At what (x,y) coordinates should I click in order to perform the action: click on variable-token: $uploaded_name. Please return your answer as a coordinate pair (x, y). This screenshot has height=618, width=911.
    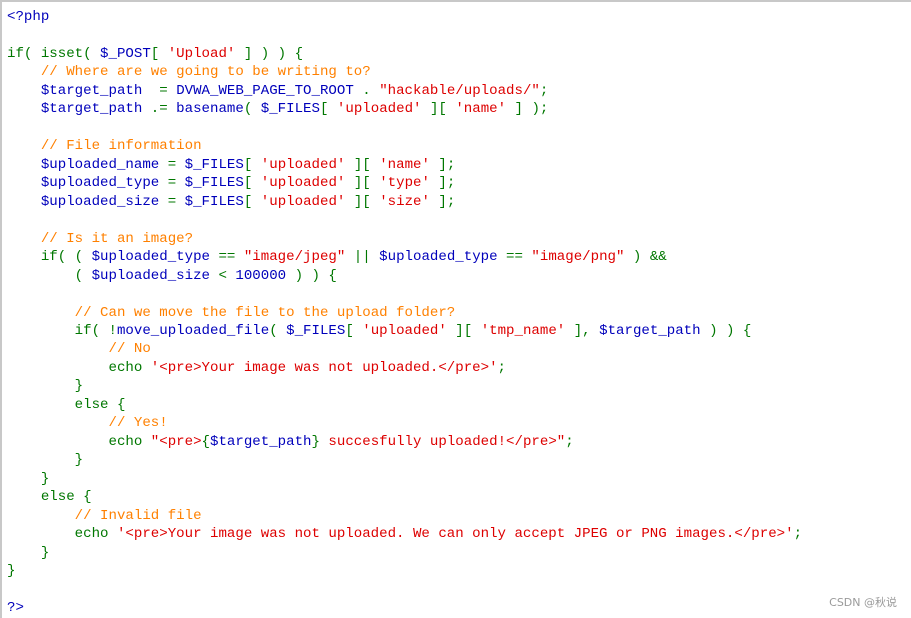
    Looking at the image, I should click on (104, 164).